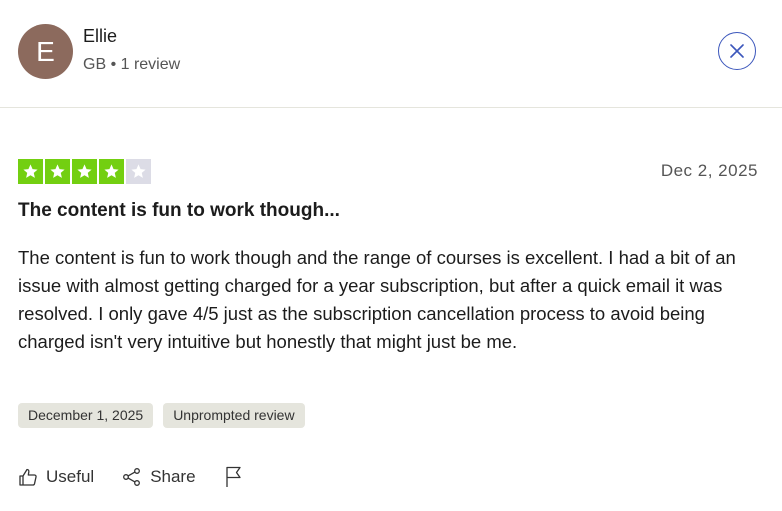  I want to click on report-button, so click(234, 477).